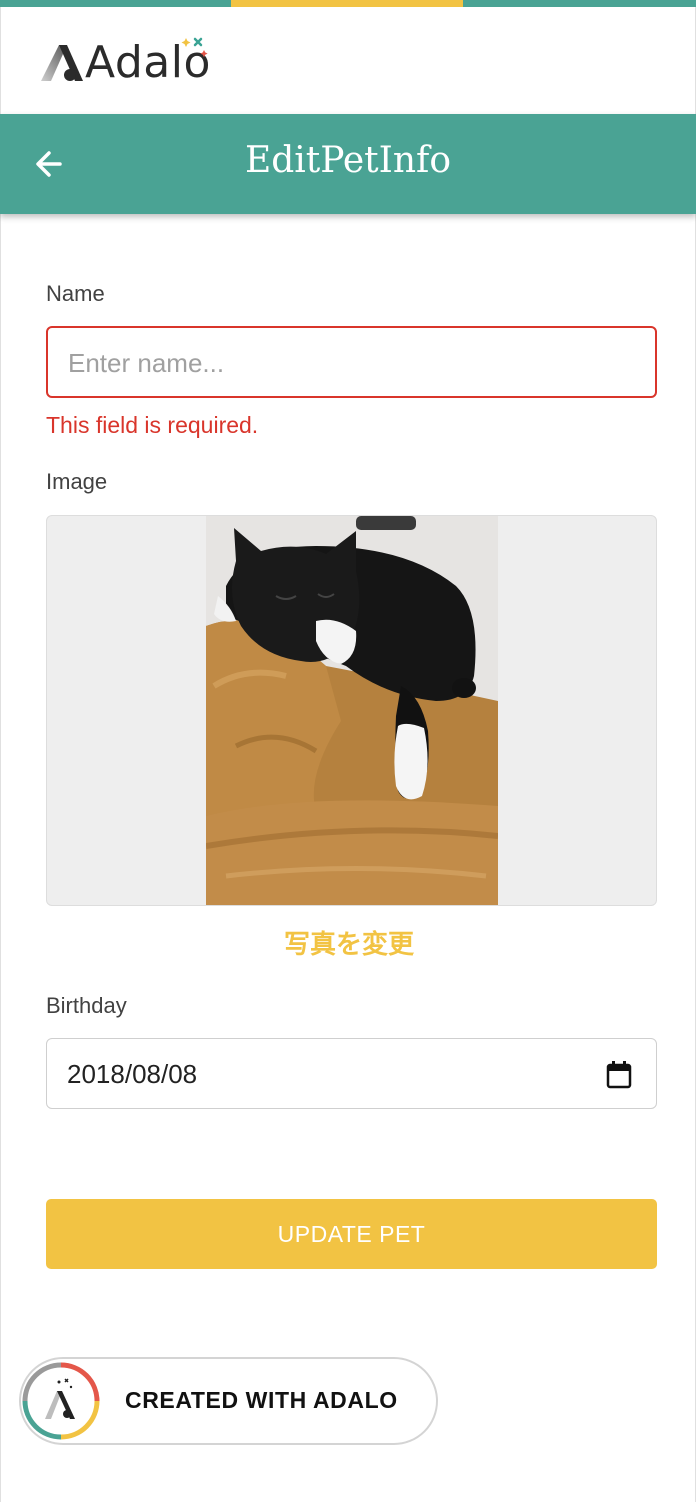 This screenshot has height=1502, width=696. Describe the element at coordinates (348, 60) in the screenshot. I see `brand-header: Adalo` at that location.